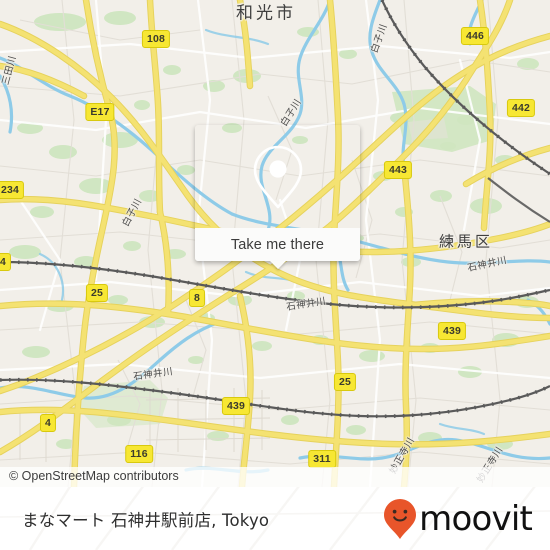  I want to click on road-shield: 108, so click(156, 39).